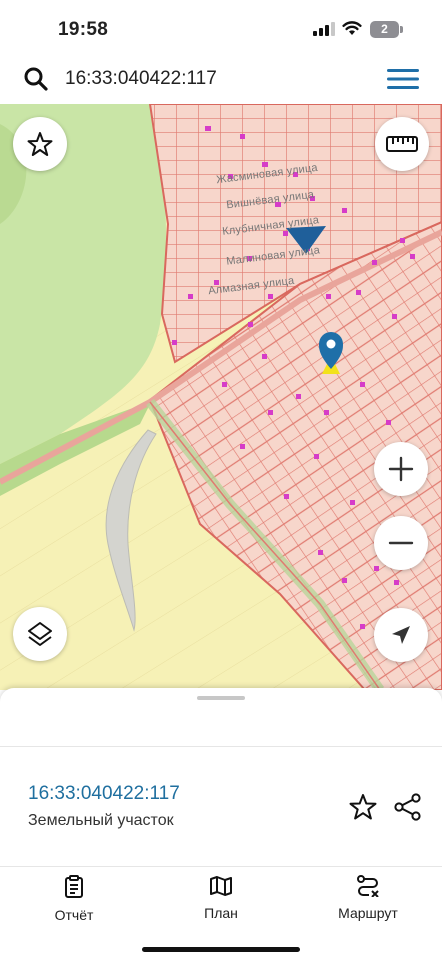 The height and width of the screenshot is (960, 442). I want to click on zoom-out-icon, so click(401, 543).